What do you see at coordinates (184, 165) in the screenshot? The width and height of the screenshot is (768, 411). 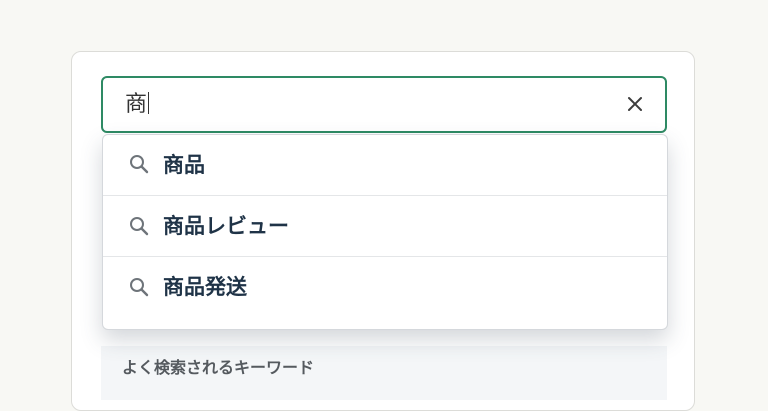 I see `suggestion-label: 商品` at bounding box center [184, 165].